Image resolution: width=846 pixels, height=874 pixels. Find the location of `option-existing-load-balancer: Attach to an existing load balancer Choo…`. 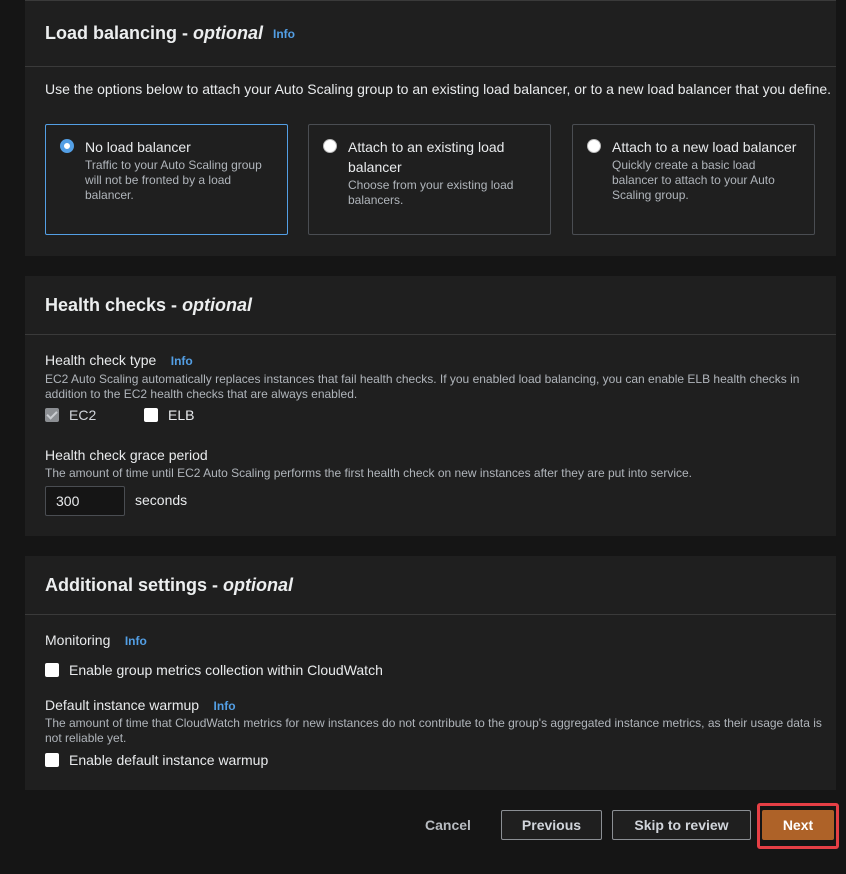

option-existing-load-balancer: Attach to an existing load balancer Choo… is located at coordinates (429, 179).